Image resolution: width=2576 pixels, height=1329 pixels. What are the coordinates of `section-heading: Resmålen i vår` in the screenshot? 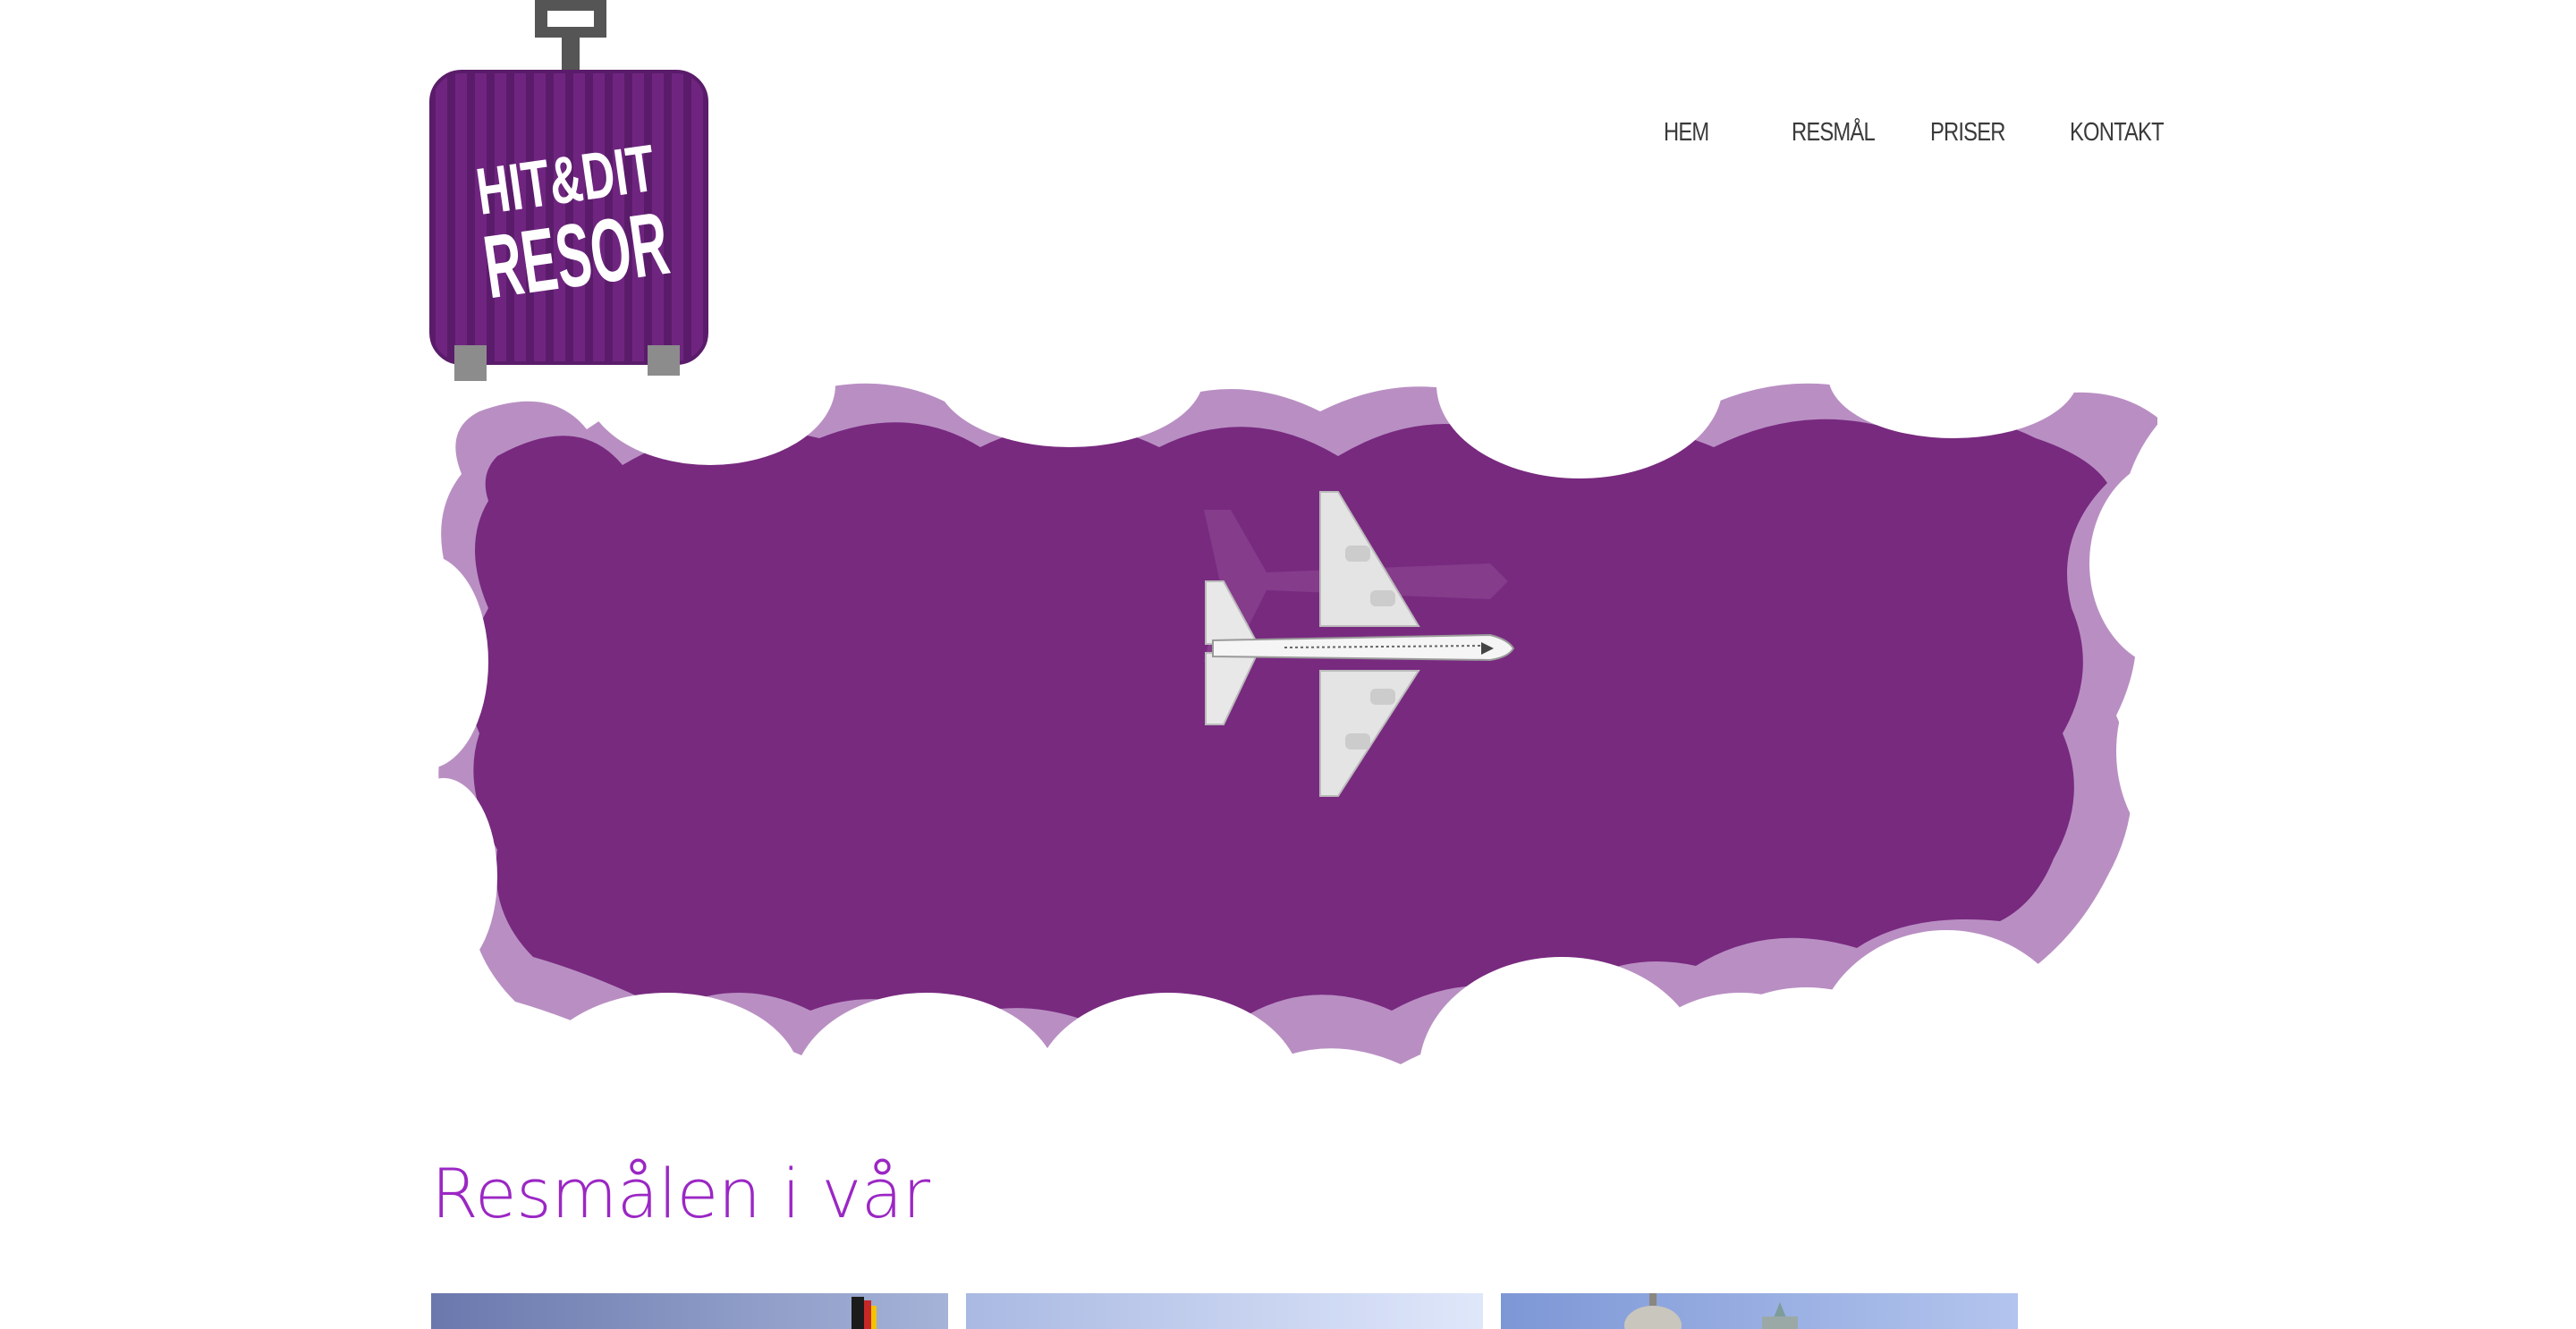 It's located at (680, 1193).